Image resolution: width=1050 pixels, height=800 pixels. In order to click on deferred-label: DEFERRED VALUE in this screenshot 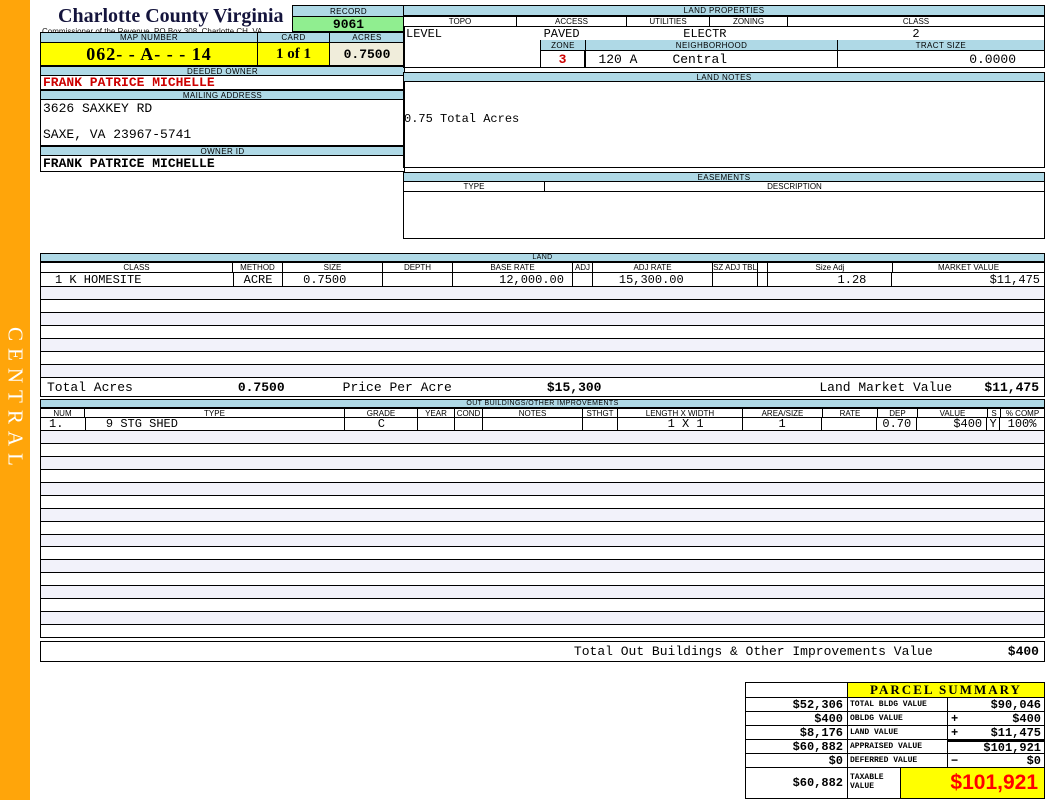, I will do `click(898, 761)`.